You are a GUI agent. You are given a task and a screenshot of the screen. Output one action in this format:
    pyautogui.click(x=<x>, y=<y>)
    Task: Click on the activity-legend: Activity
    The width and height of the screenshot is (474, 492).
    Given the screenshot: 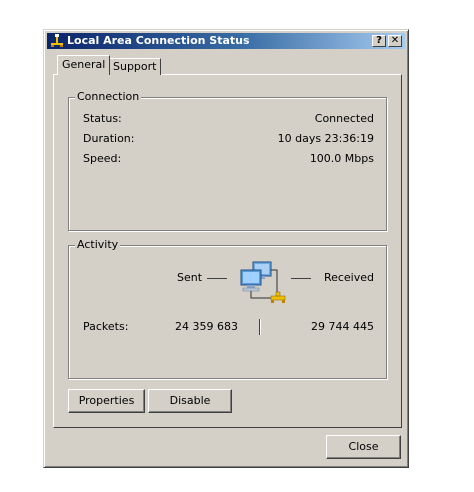 What is the action you would take?
    pyautogui.click(x=98, y=245)
    